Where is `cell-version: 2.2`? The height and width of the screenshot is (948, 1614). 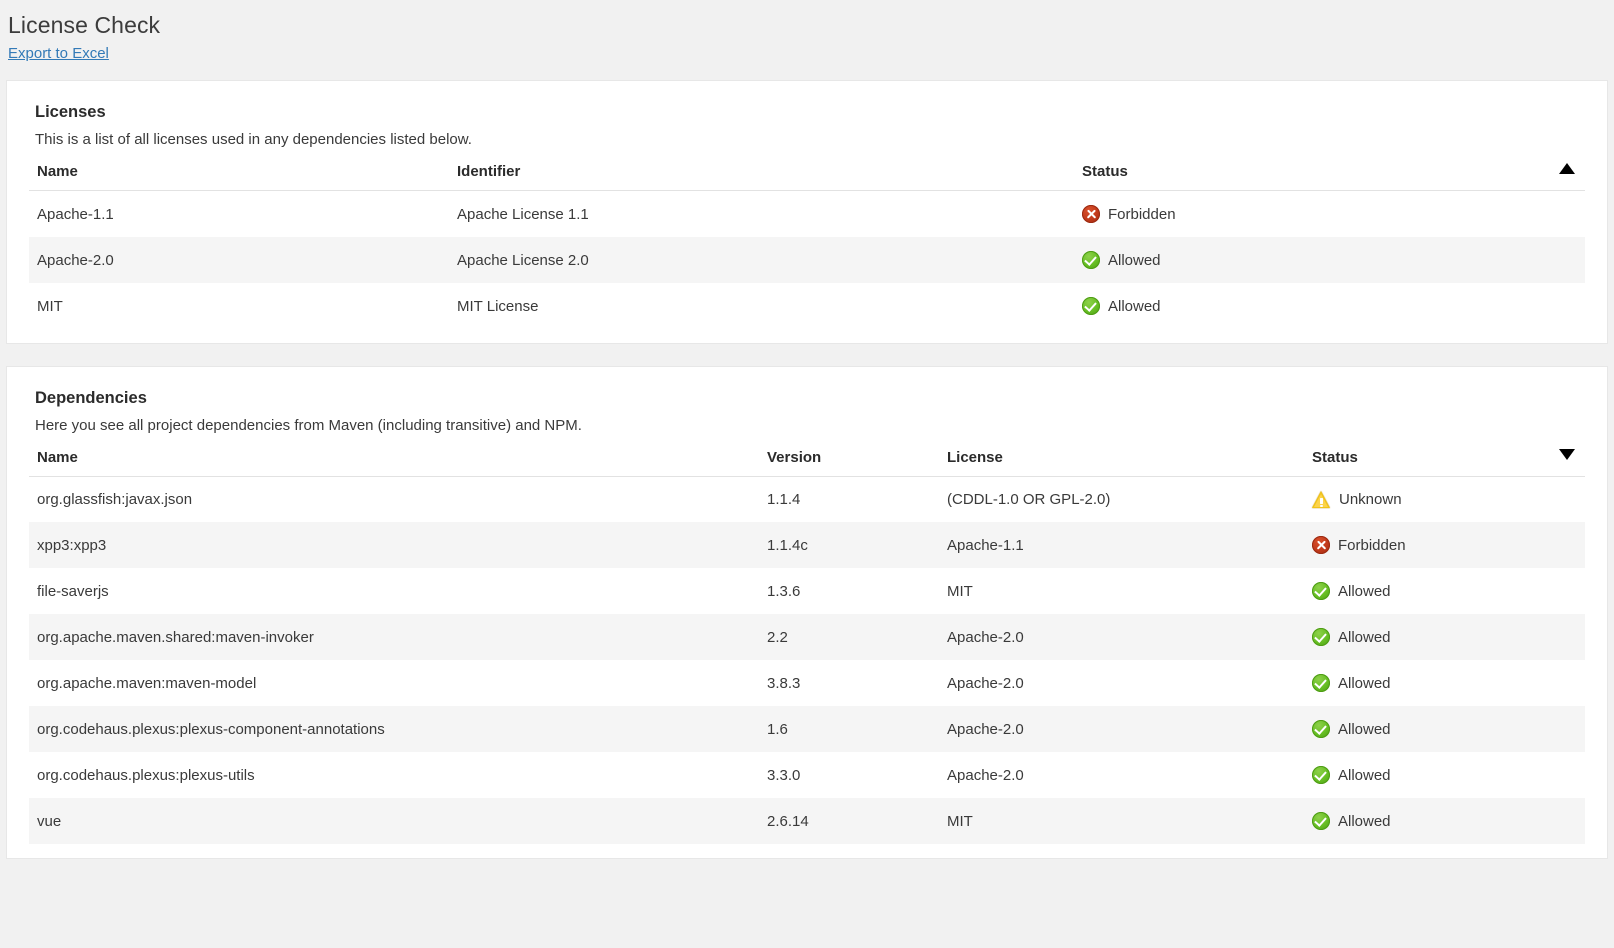
cell-version: 2.2 is located at coordinates (777, 637).